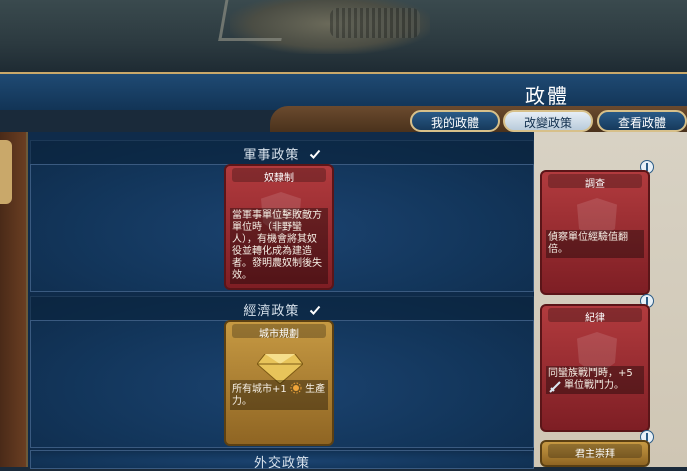  I want to click on page-title: 政體, so click(547, 96).